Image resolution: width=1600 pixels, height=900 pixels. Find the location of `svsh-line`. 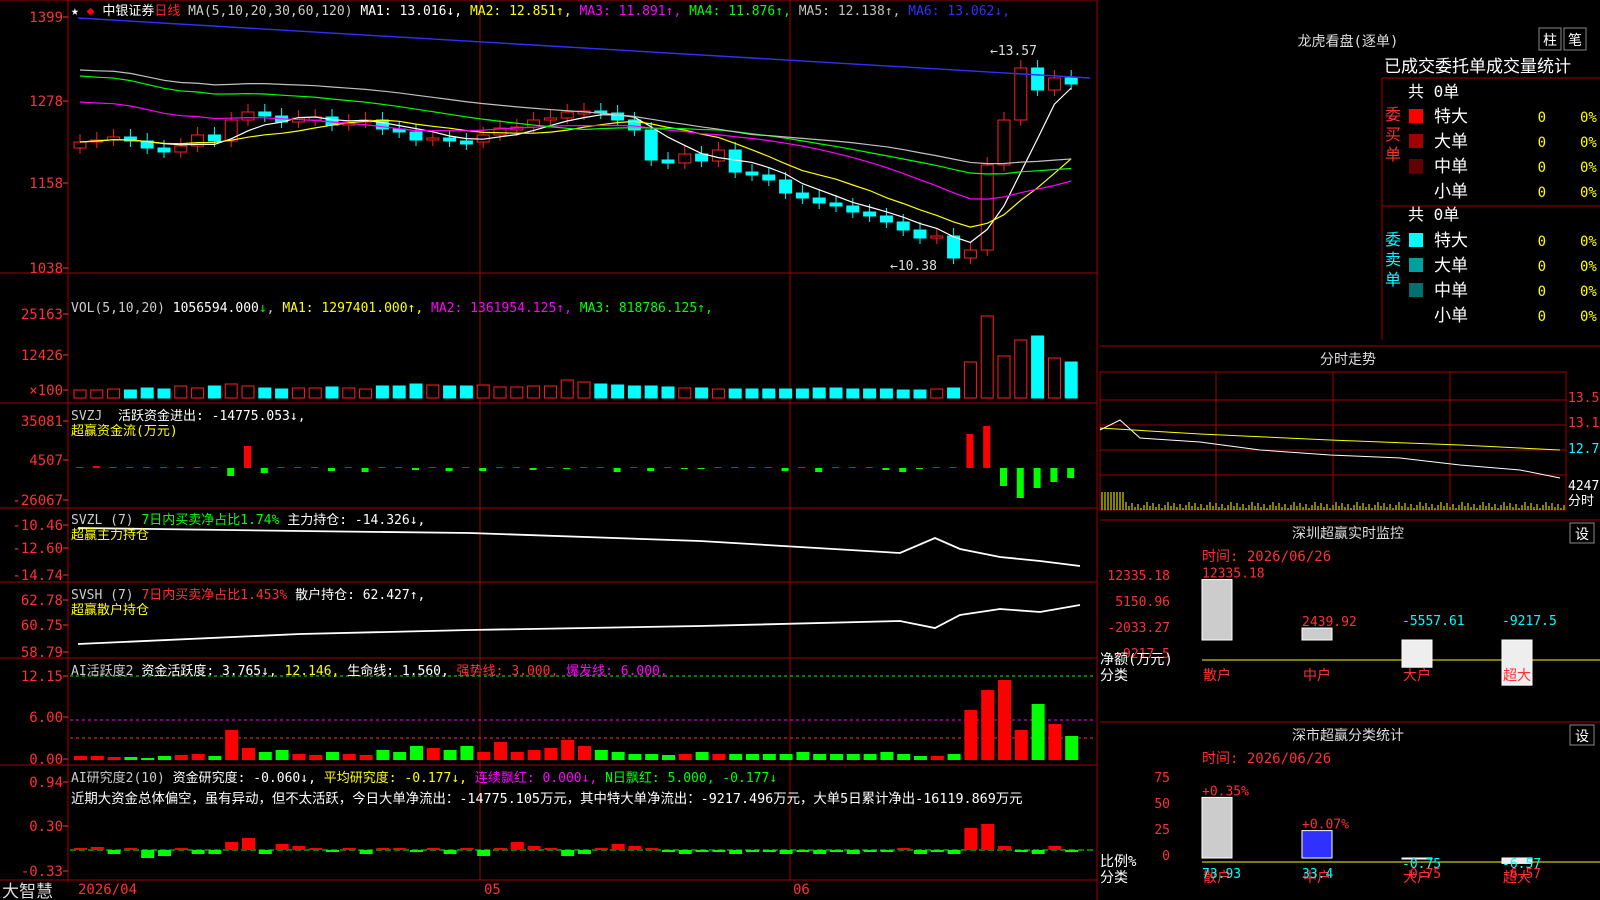

svsh-line is located at coordinates (579, 624).